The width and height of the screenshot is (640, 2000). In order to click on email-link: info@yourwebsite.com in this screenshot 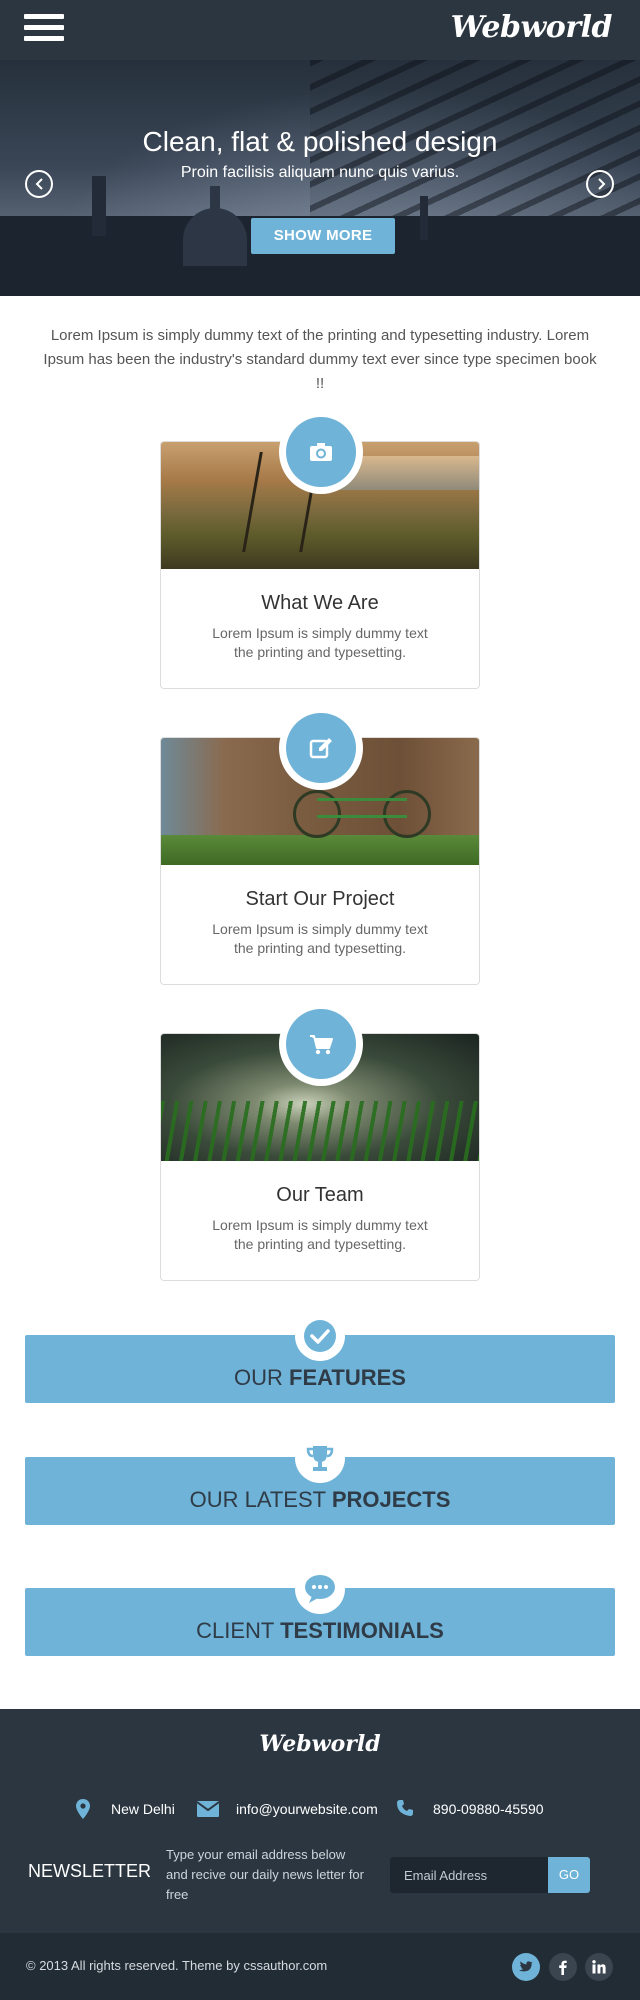, I will do `click(307, 1809)`.